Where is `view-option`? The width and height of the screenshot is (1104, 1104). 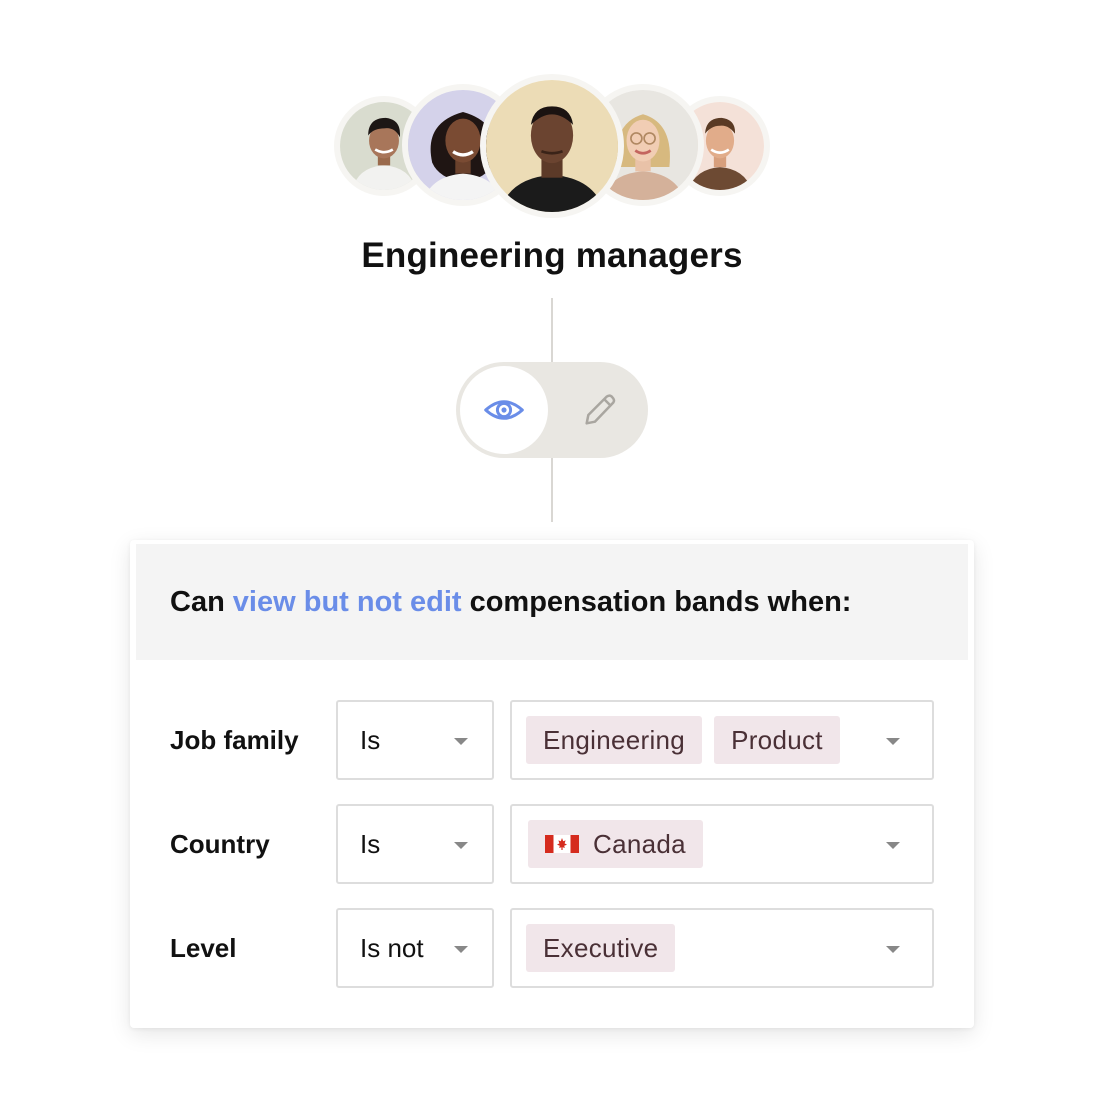 view-option is located at coordinates (504, 410).